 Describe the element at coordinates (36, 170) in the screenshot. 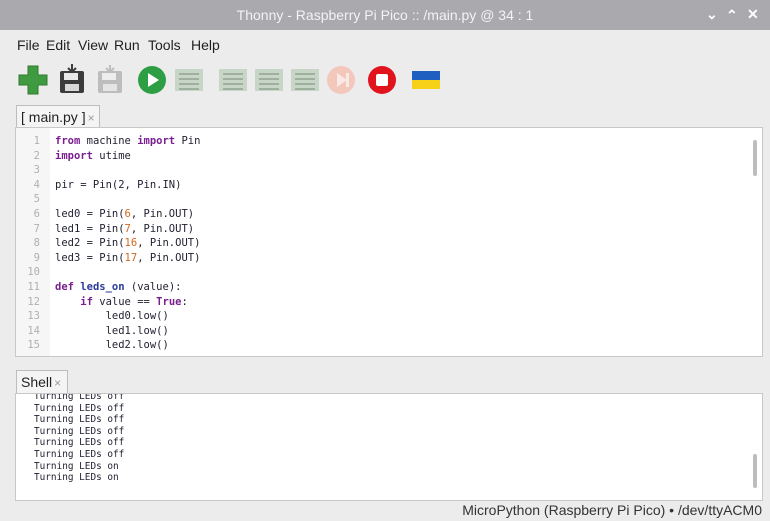

I see `line-number: 3` at that location.